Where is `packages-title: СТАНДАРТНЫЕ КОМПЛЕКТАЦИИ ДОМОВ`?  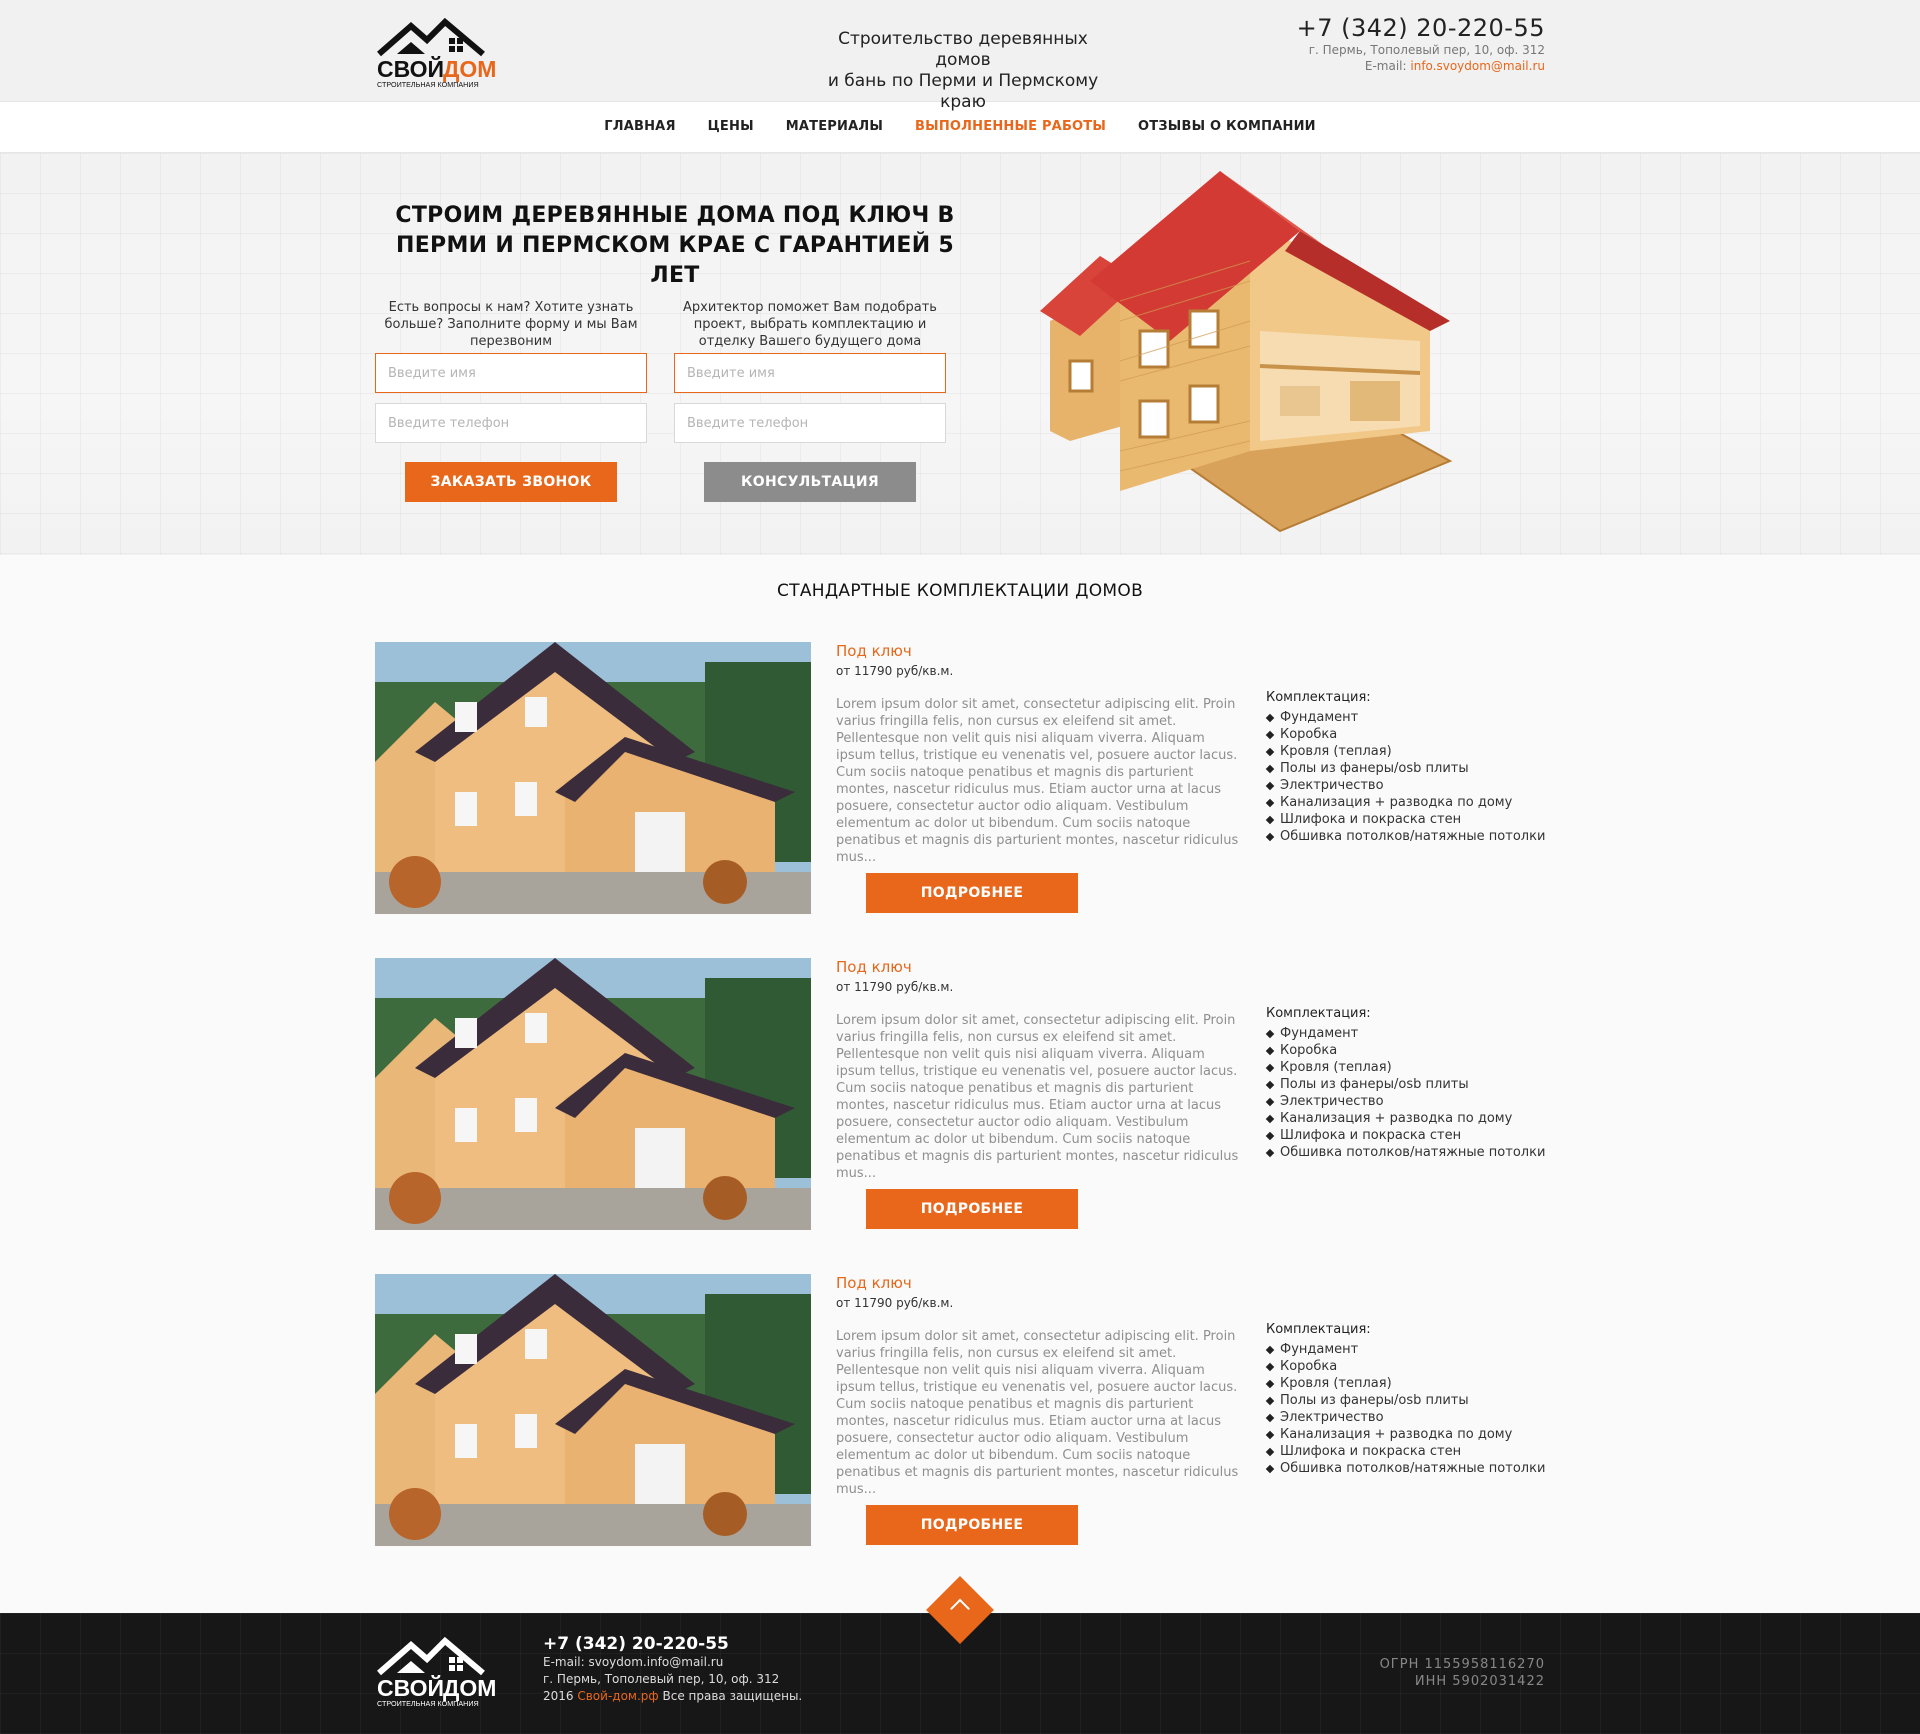
packages-title: СТАНДАРТНЫЕ КОМПЛЕКТАЦИИ ДОМОВ is located at coordinates (960, 591).